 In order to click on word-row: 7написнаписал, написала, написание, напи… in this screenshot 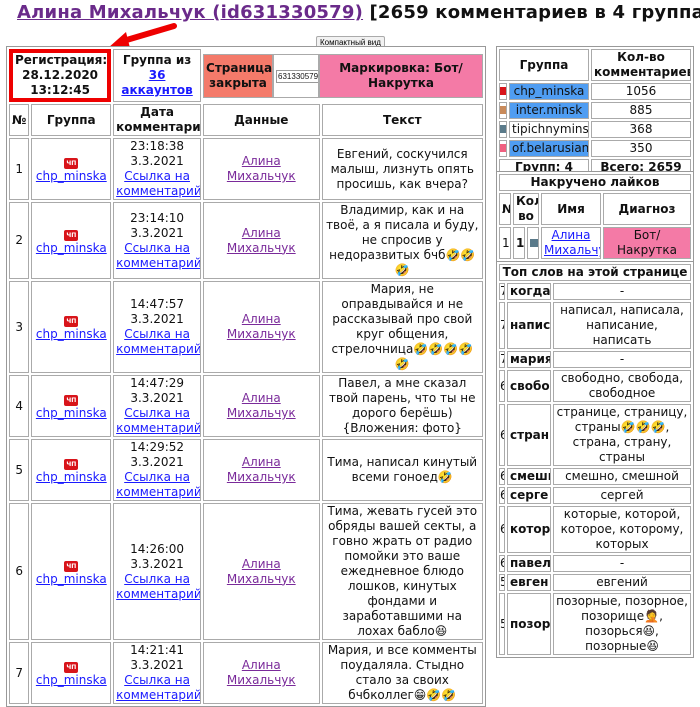, I will do `click(595, 325)`.